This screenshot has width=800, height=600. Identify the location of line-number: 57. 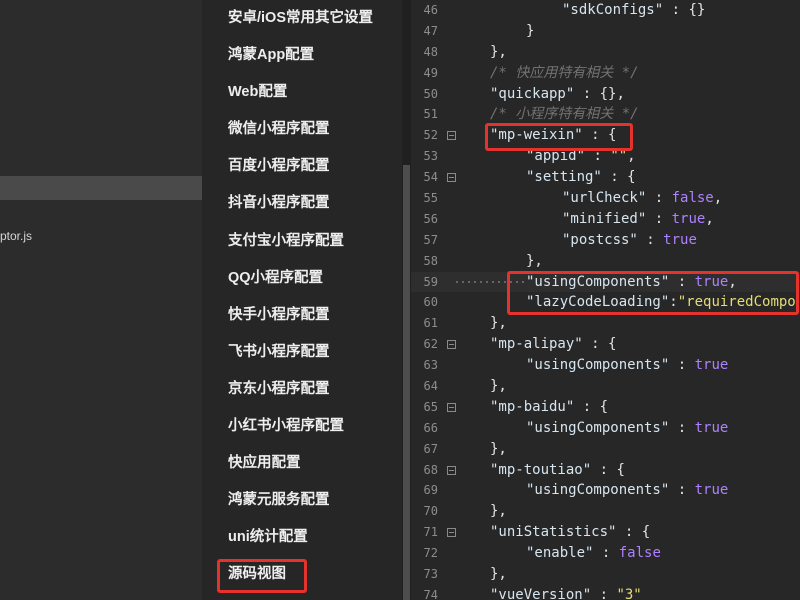
(430, 239).